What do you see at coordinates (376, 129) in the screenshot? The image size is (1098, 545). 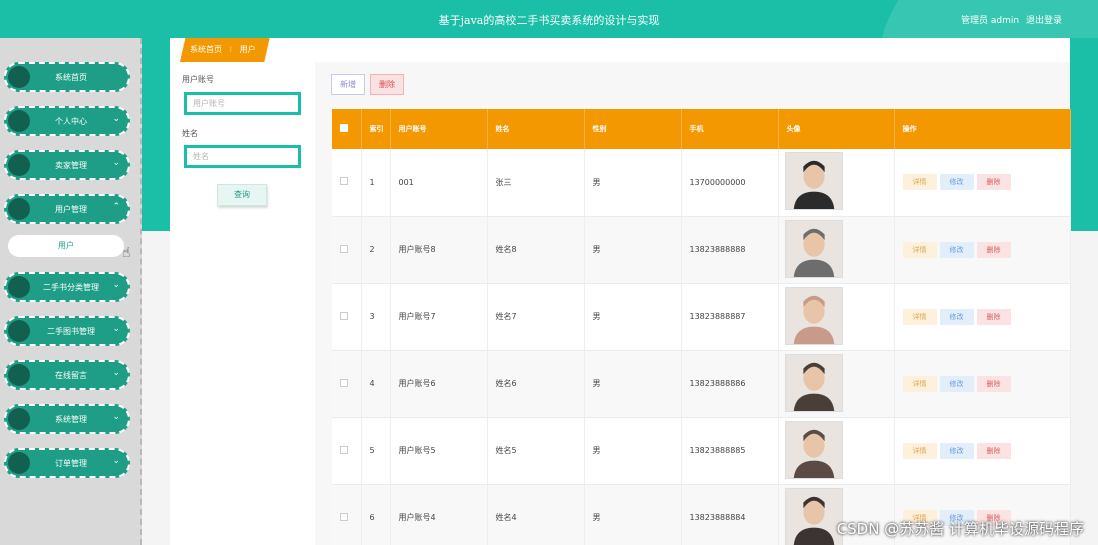 I see `header-index: 索引` at bounding box center [376, 129].